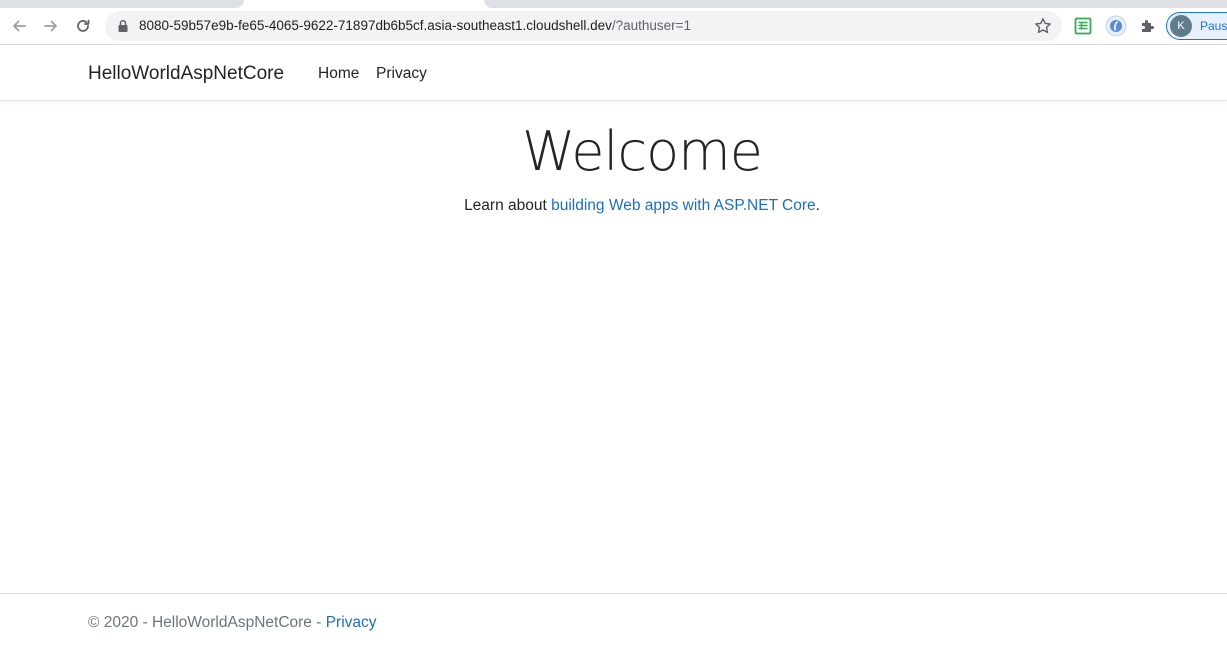 The image size is (1227, 651). I want to click on lead-prefix: Learn about, so click(508, 205).